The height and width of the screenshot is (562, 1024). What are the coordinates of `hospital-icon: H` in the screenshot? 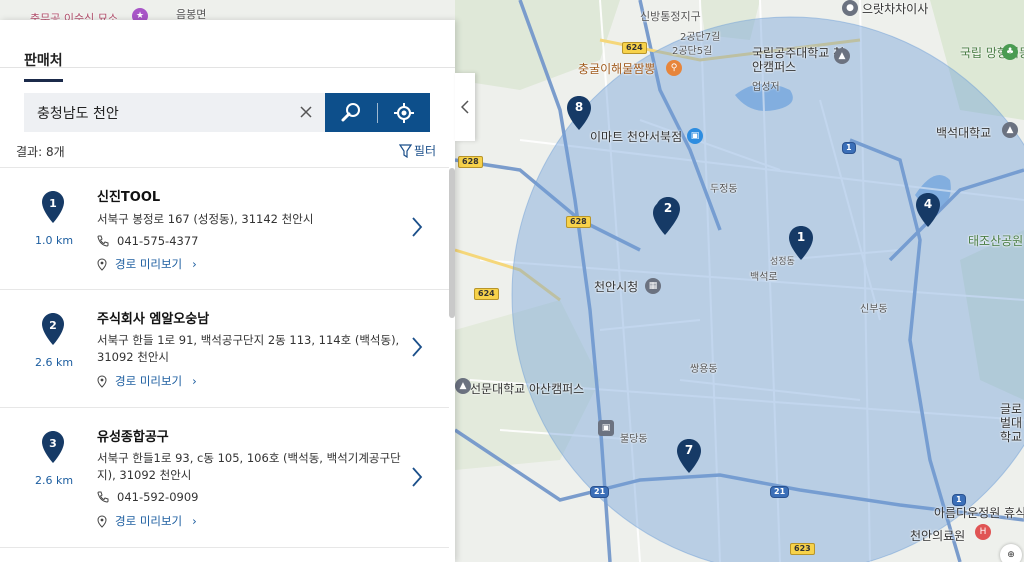 It's located at (983, 532).